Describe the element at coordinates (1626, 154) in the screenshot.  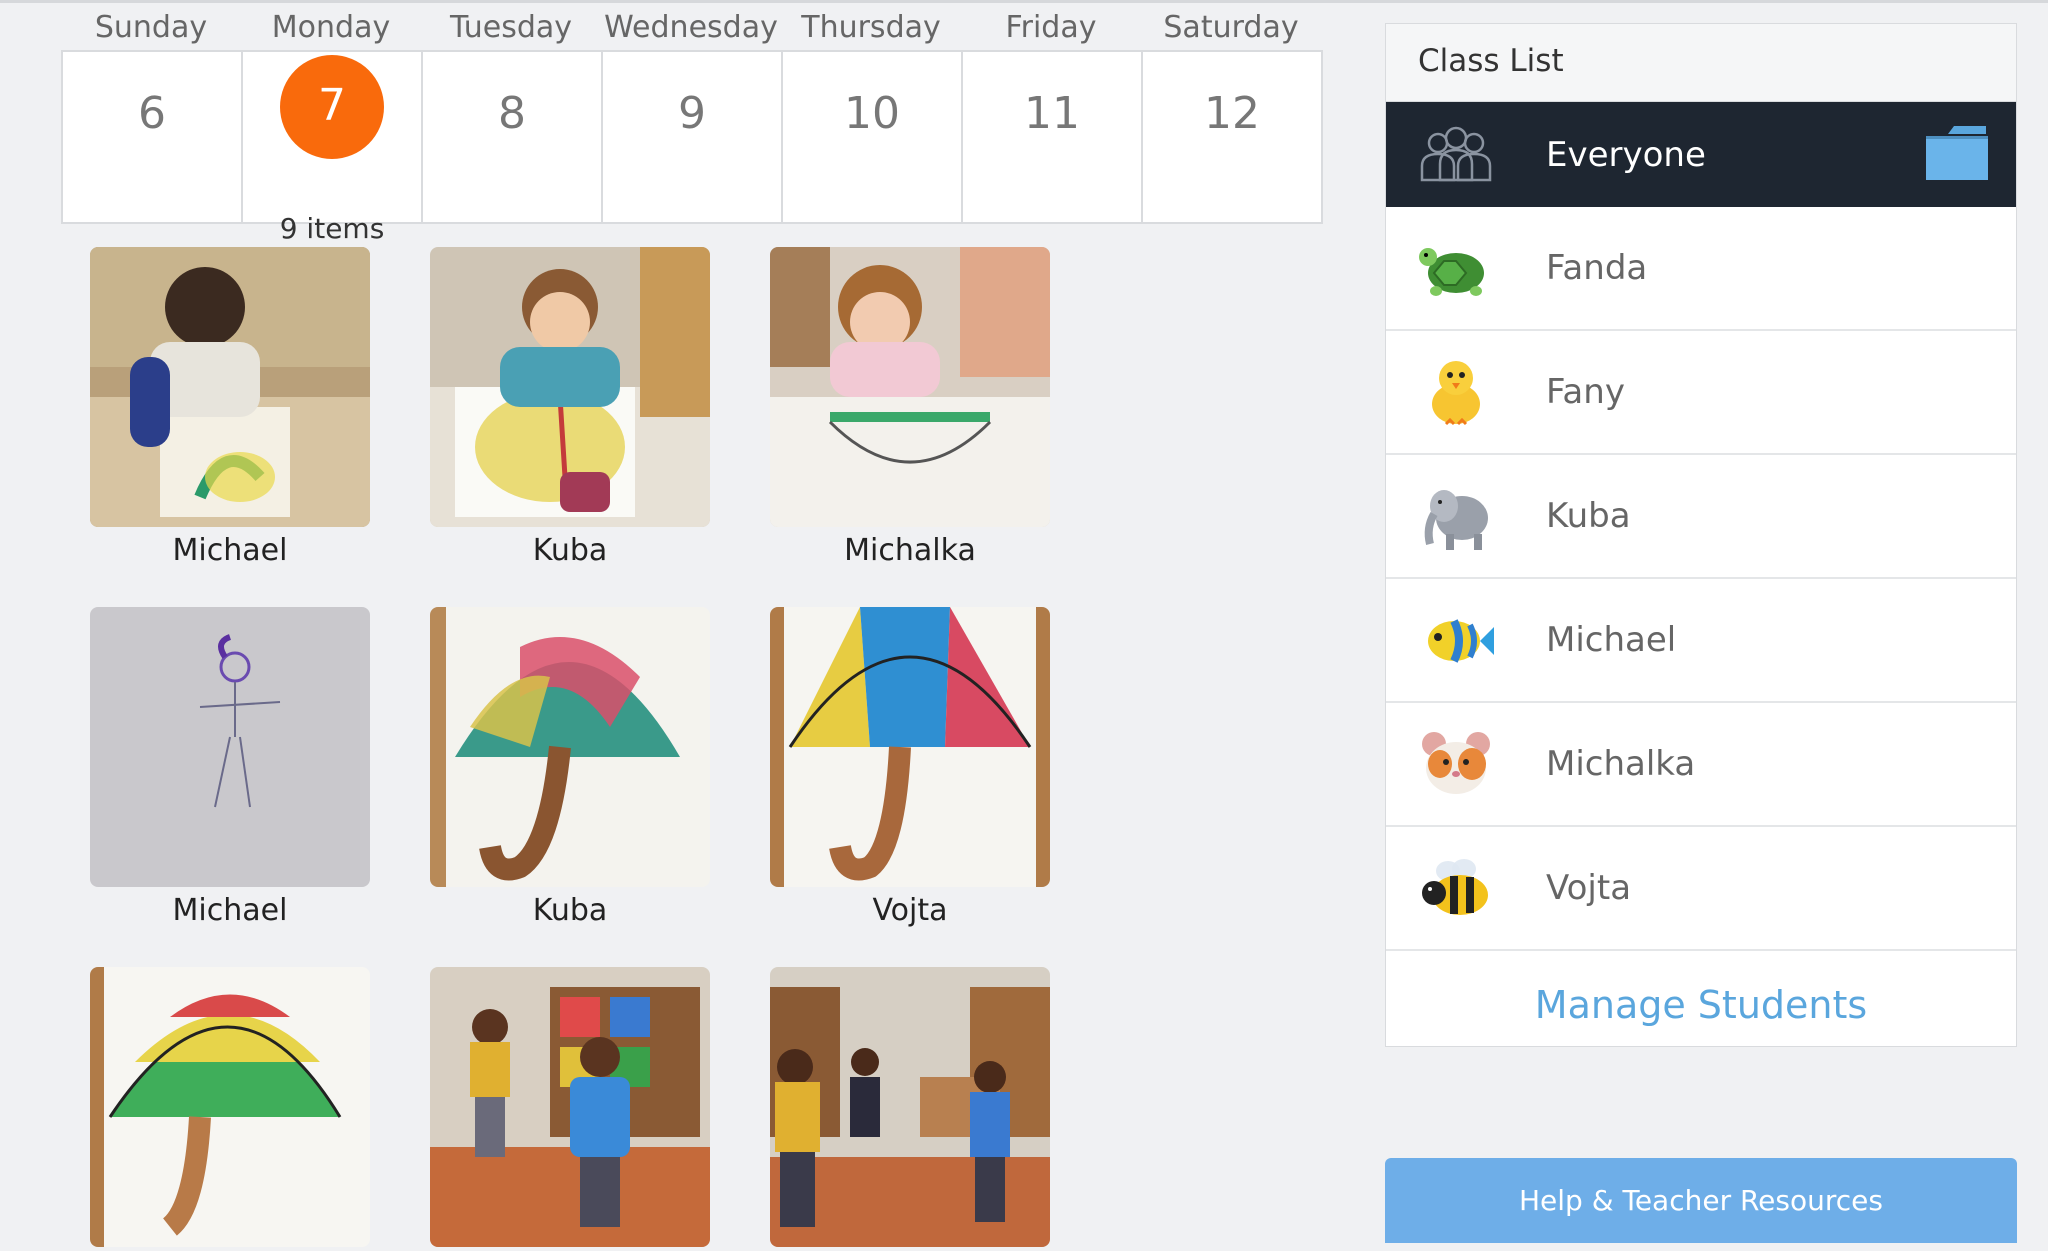
I see `everyone-label: Everyone` at that location.